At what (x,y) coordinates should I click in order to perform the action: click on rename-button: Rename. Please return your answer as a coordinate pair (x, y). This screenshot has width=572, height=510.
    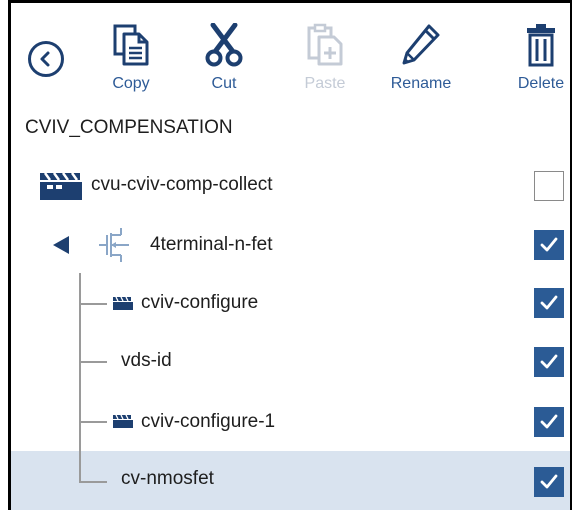
    Looking at the image, I should click on (421, 63).